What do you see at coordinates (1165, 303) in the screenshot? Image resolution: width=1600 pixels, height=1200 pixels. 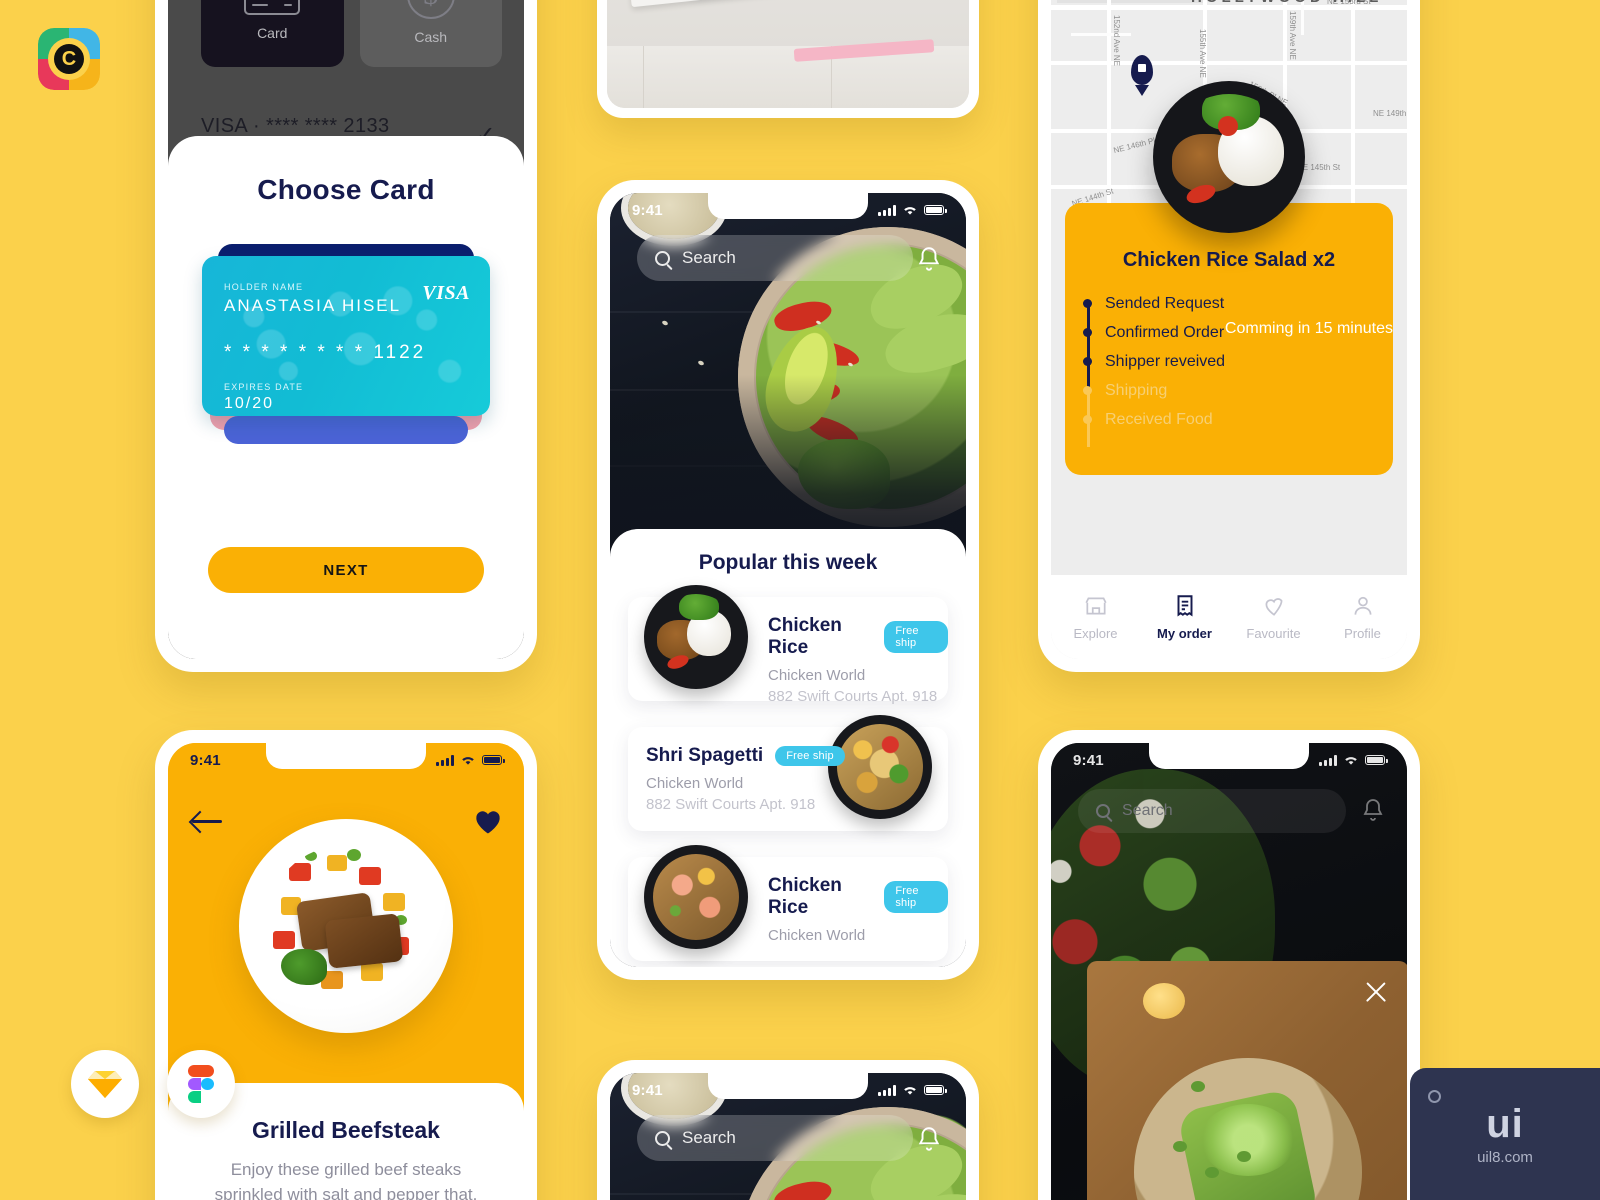 I see `order-step-label: Sended Request` at bounding box center [1165, 303].